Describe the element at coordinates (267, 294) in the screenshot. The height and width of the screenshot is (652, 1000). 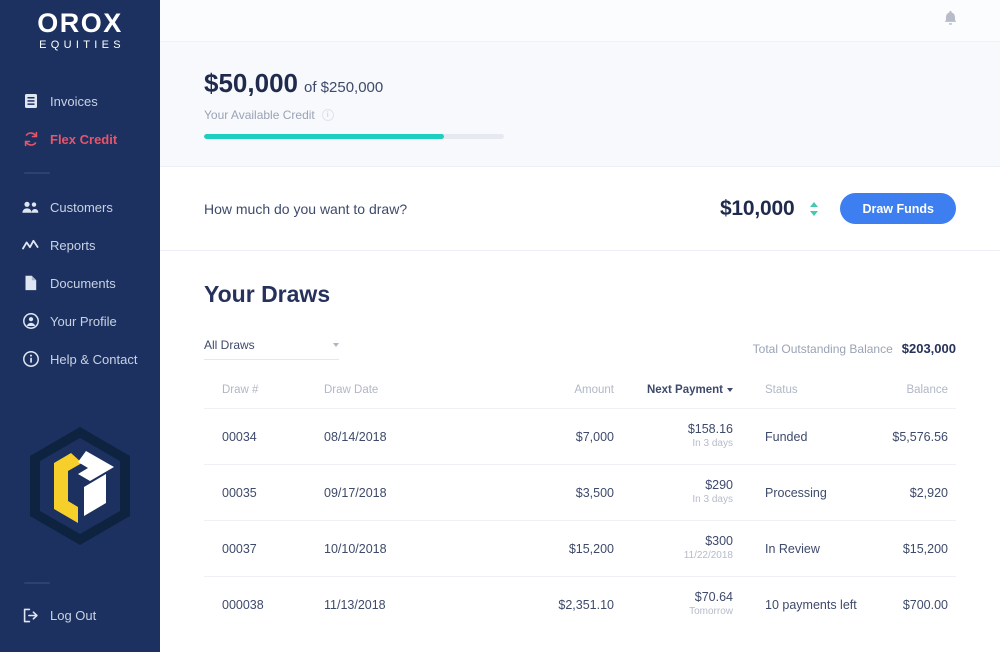
I see `page-title: Your Draws` at that location.